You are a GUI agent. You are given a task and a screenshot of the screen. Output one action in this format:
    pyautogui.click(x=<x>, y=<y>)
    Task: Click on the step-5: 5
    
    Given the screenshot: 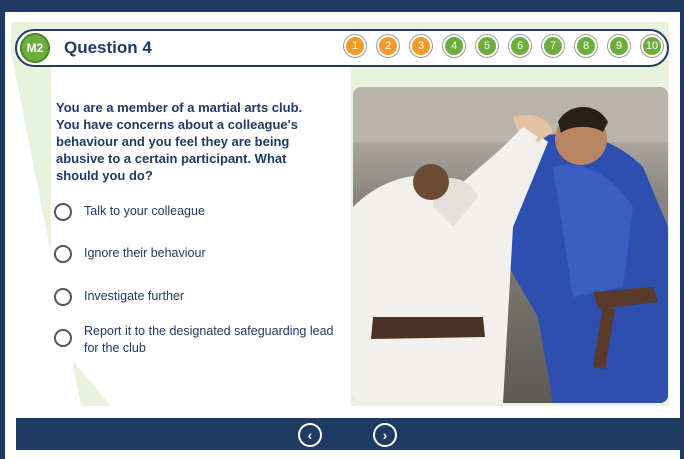 What is the action you would take?
    pyautogui.click(x=487, y=46)
    